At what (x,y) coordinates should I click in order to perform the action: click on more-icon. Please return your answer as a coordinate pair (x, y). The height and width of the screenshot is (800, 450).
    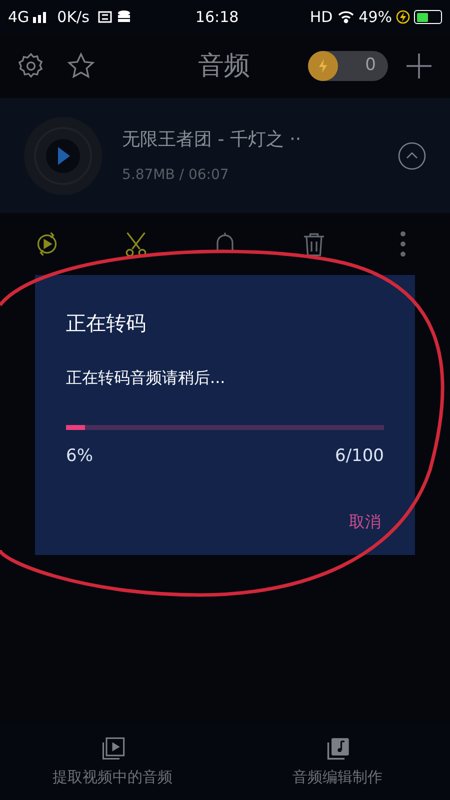
    Looking at the image, I should click on (403, 244).